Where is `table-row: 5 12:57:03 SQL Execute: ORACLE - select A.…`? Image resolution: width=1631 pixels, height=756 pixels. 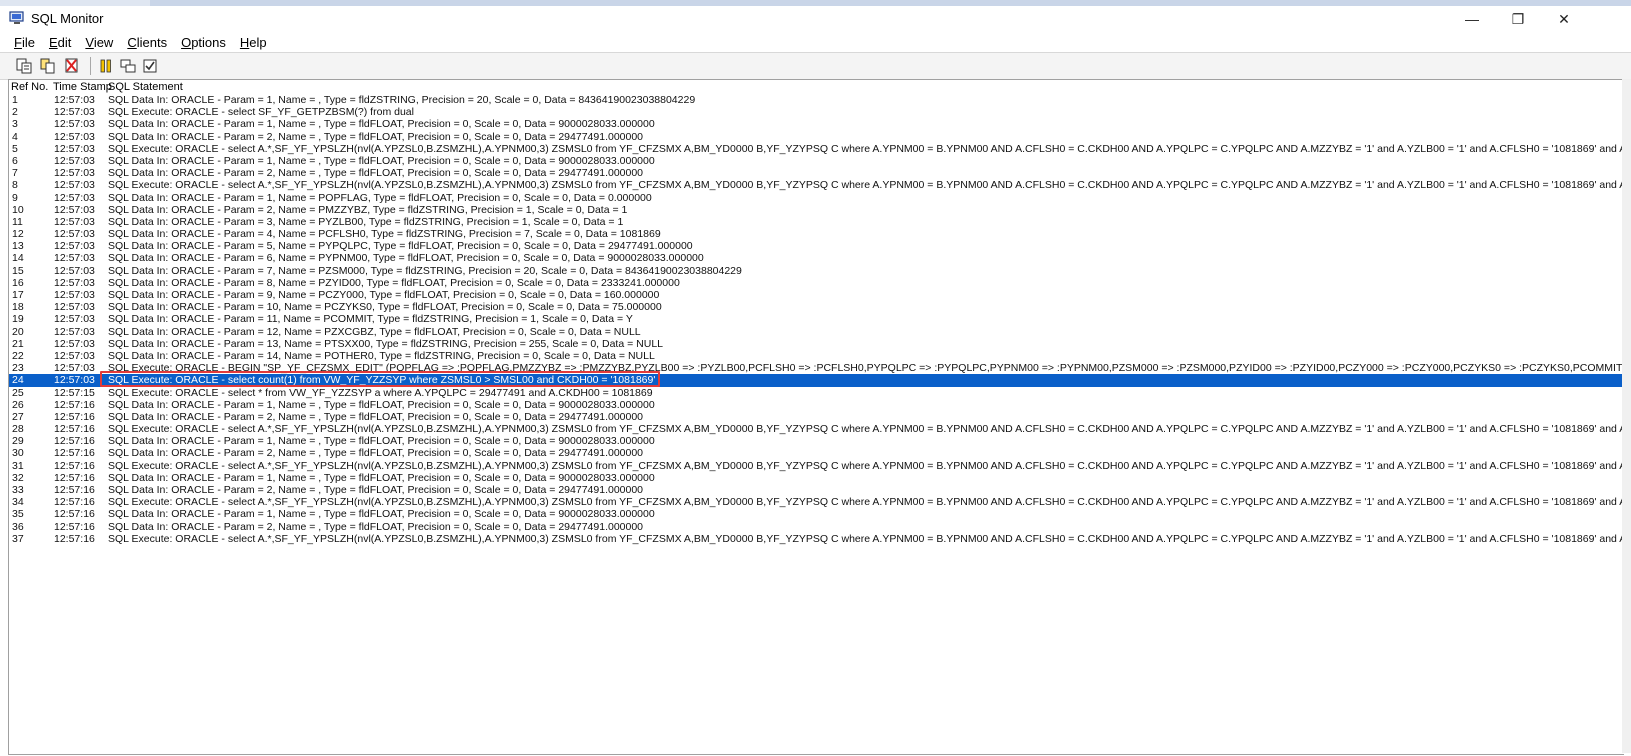 table-row: 5 12:57:03 SQL Execute: ORACLE - select A.… is located at coordinates (816, 149).